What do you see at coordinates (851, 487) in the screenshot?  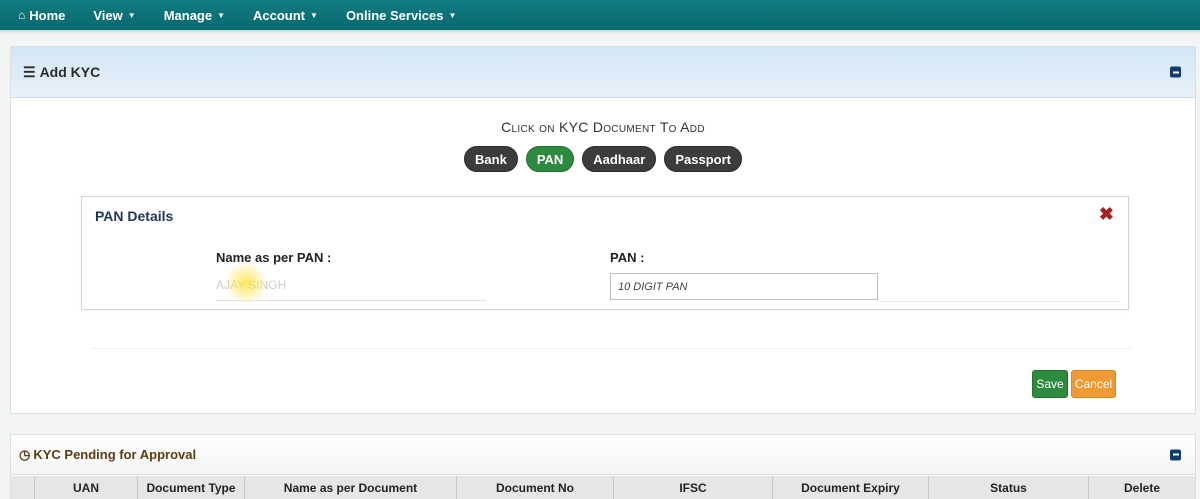 I see `table-header-document-expiry: Document Expiry` at bounding box center [851, 487].